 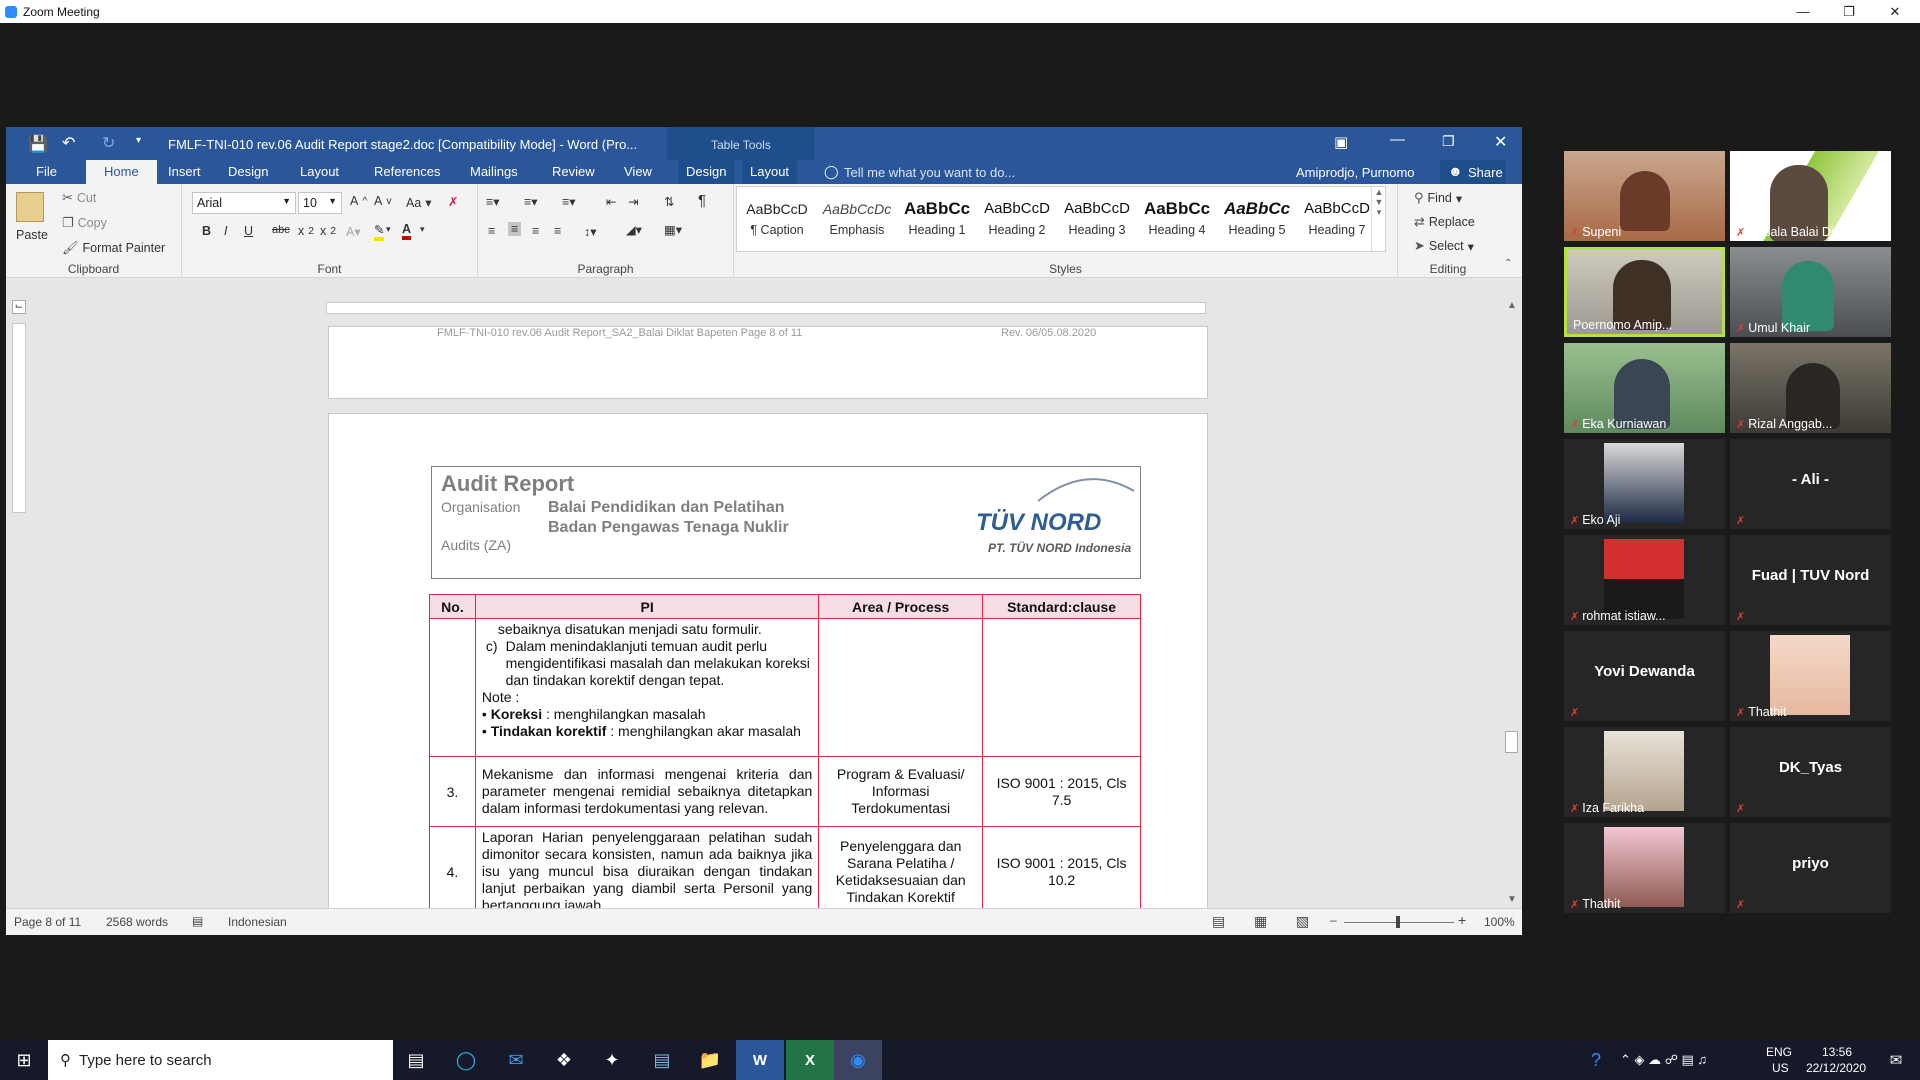 What do you see at coordinates (493, 201) in the screenshot?
I see `bullets-icon: ≡▾` at bounding box center [493, 201].